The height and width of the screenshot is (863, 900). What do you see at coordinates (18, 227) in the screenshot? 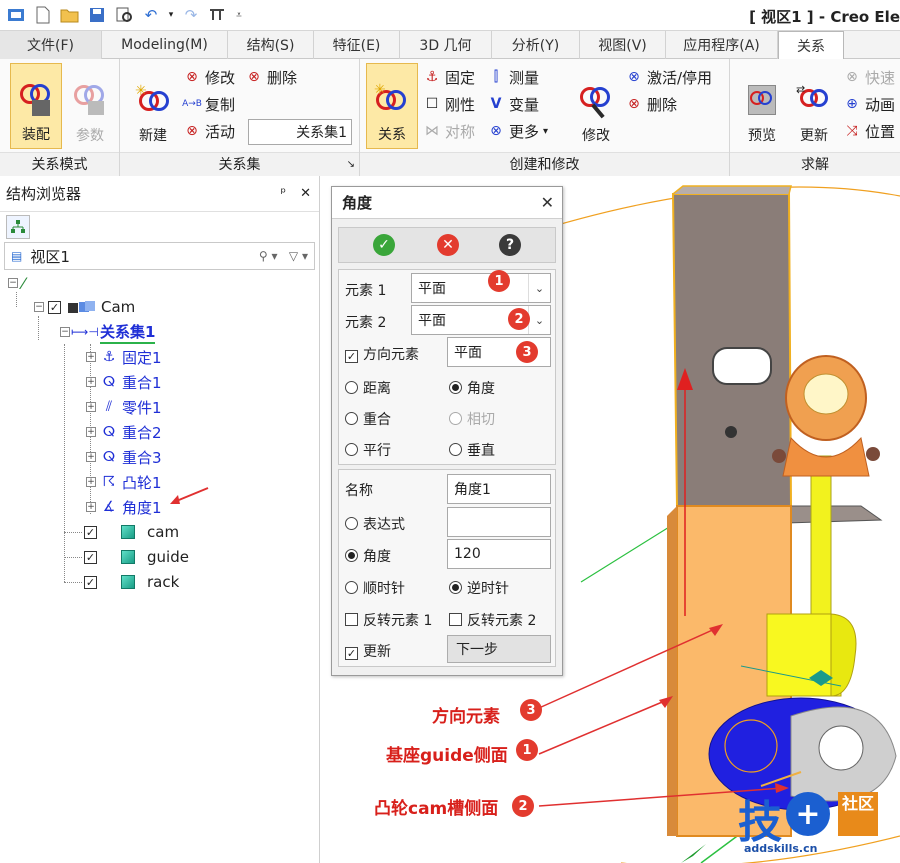
I see `tree-view-icon` at bounding box center [18, 227].